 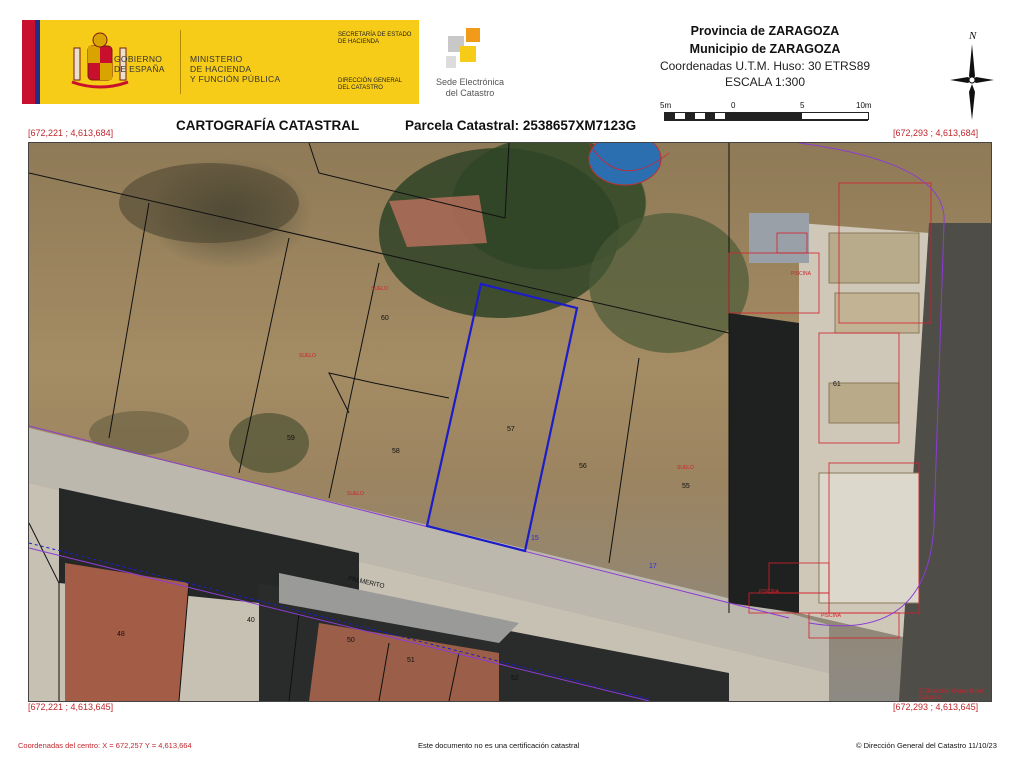 What do you see at coordinates (765, 66) in the screenshot?
I see `coordinate-system: Coordenadas U.T.M. Huso: 30 ETRS89` at bounding box center [765, 66].